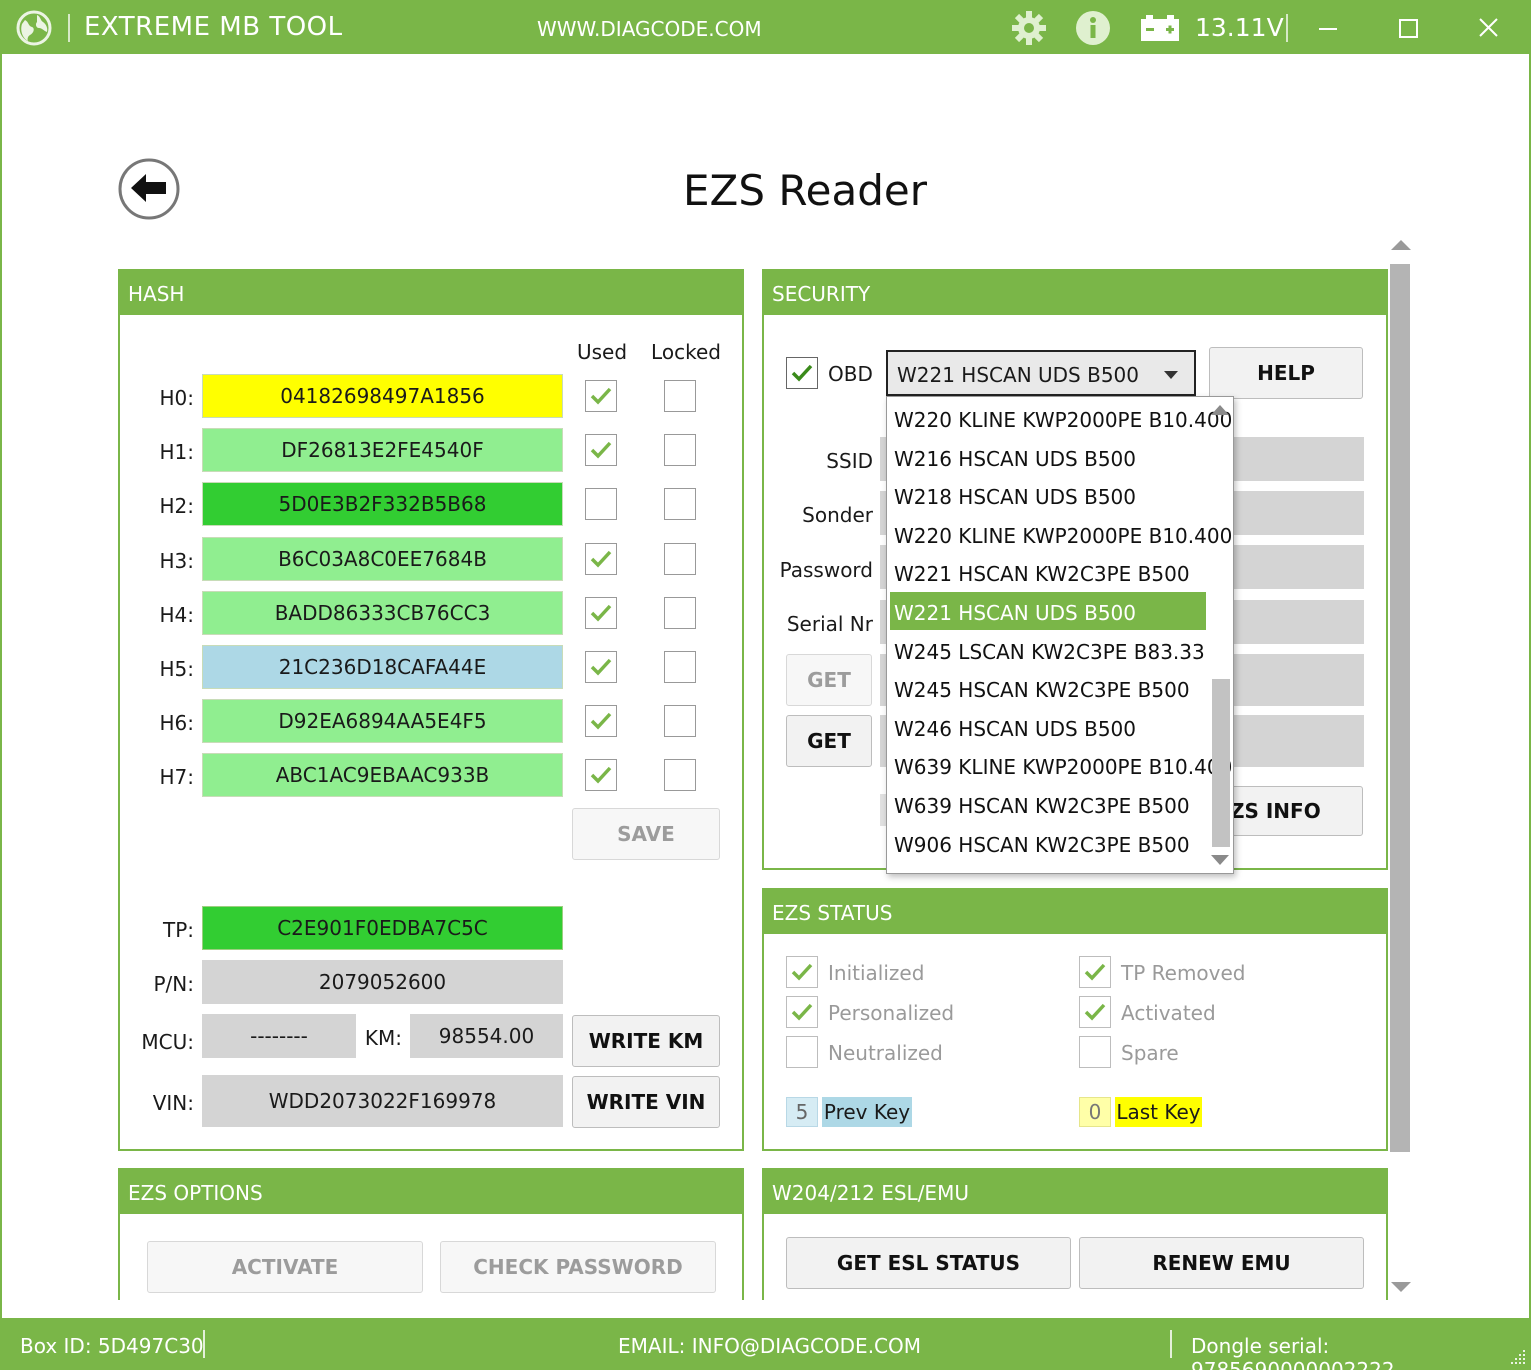  What do you see at coordinates (680, 504) in the screenshot?
I see `hash-locked-checkbox-h2` at bounding box center [680, 504].